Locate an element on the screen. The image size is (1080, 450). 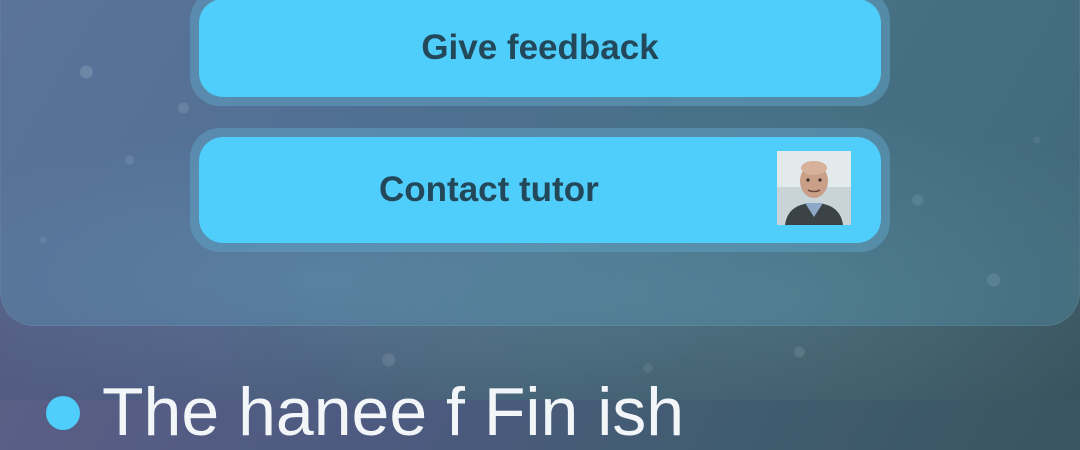
contact-tutor-button: Contact tutor is located at coordinates (540, 190).